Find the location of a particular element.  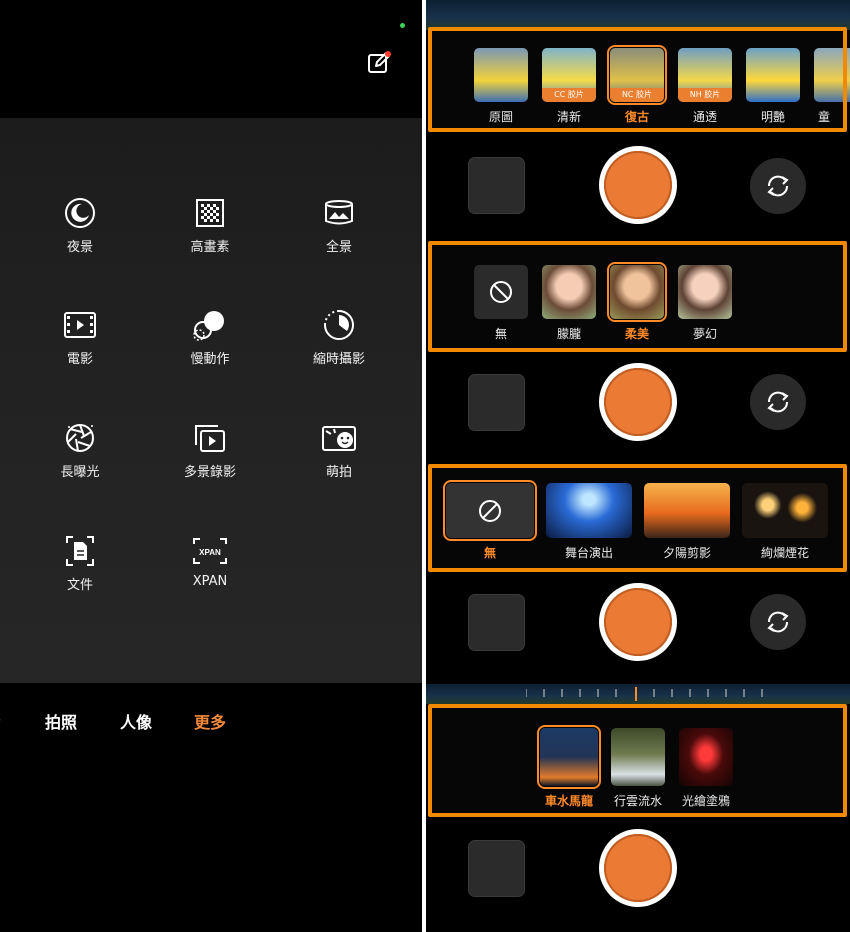

camera-mode-nav: • 拍照 人像 更多 is located at coordinates (211, 807).